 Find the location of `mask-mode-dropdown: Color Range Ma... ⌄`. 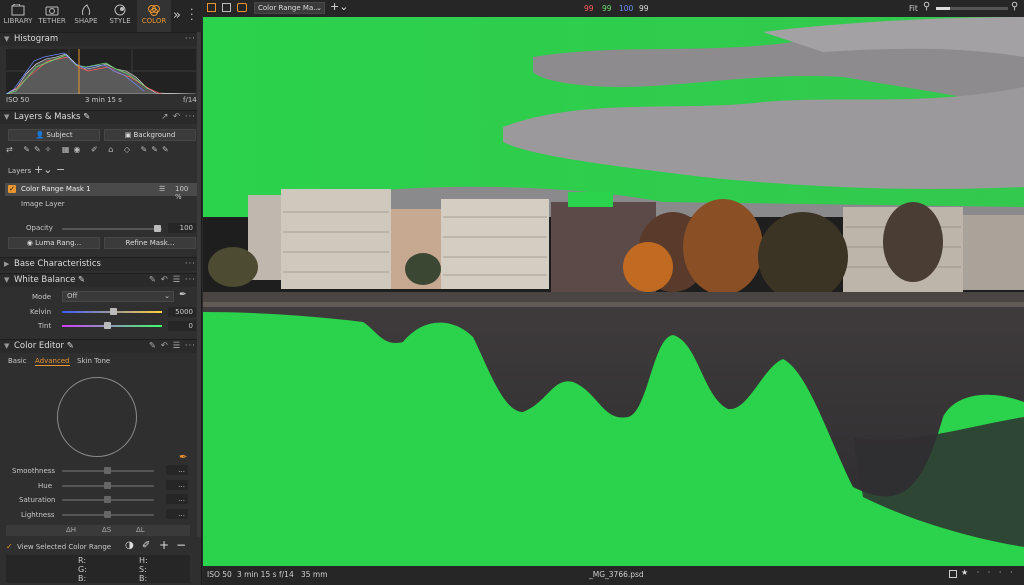

mask-mode-dropdown: Color Range Ma... ⌄ is located at coordinates (289, 8).